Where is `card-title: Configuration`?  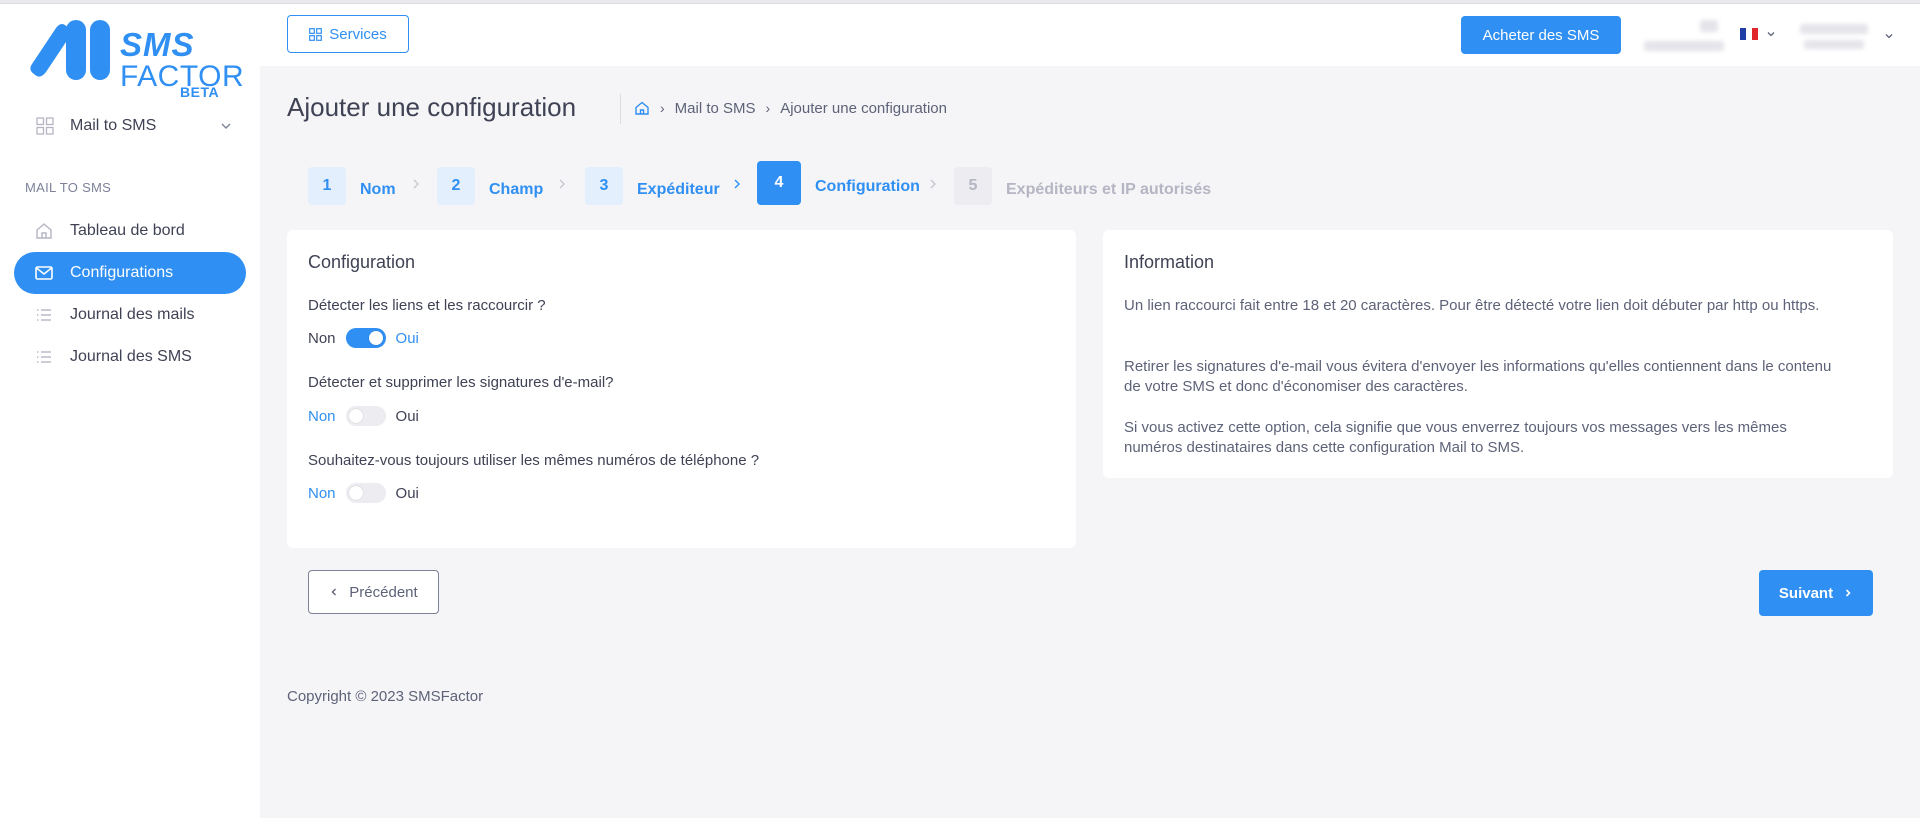 card-title: Configuration is located at coordinates (362, 262).